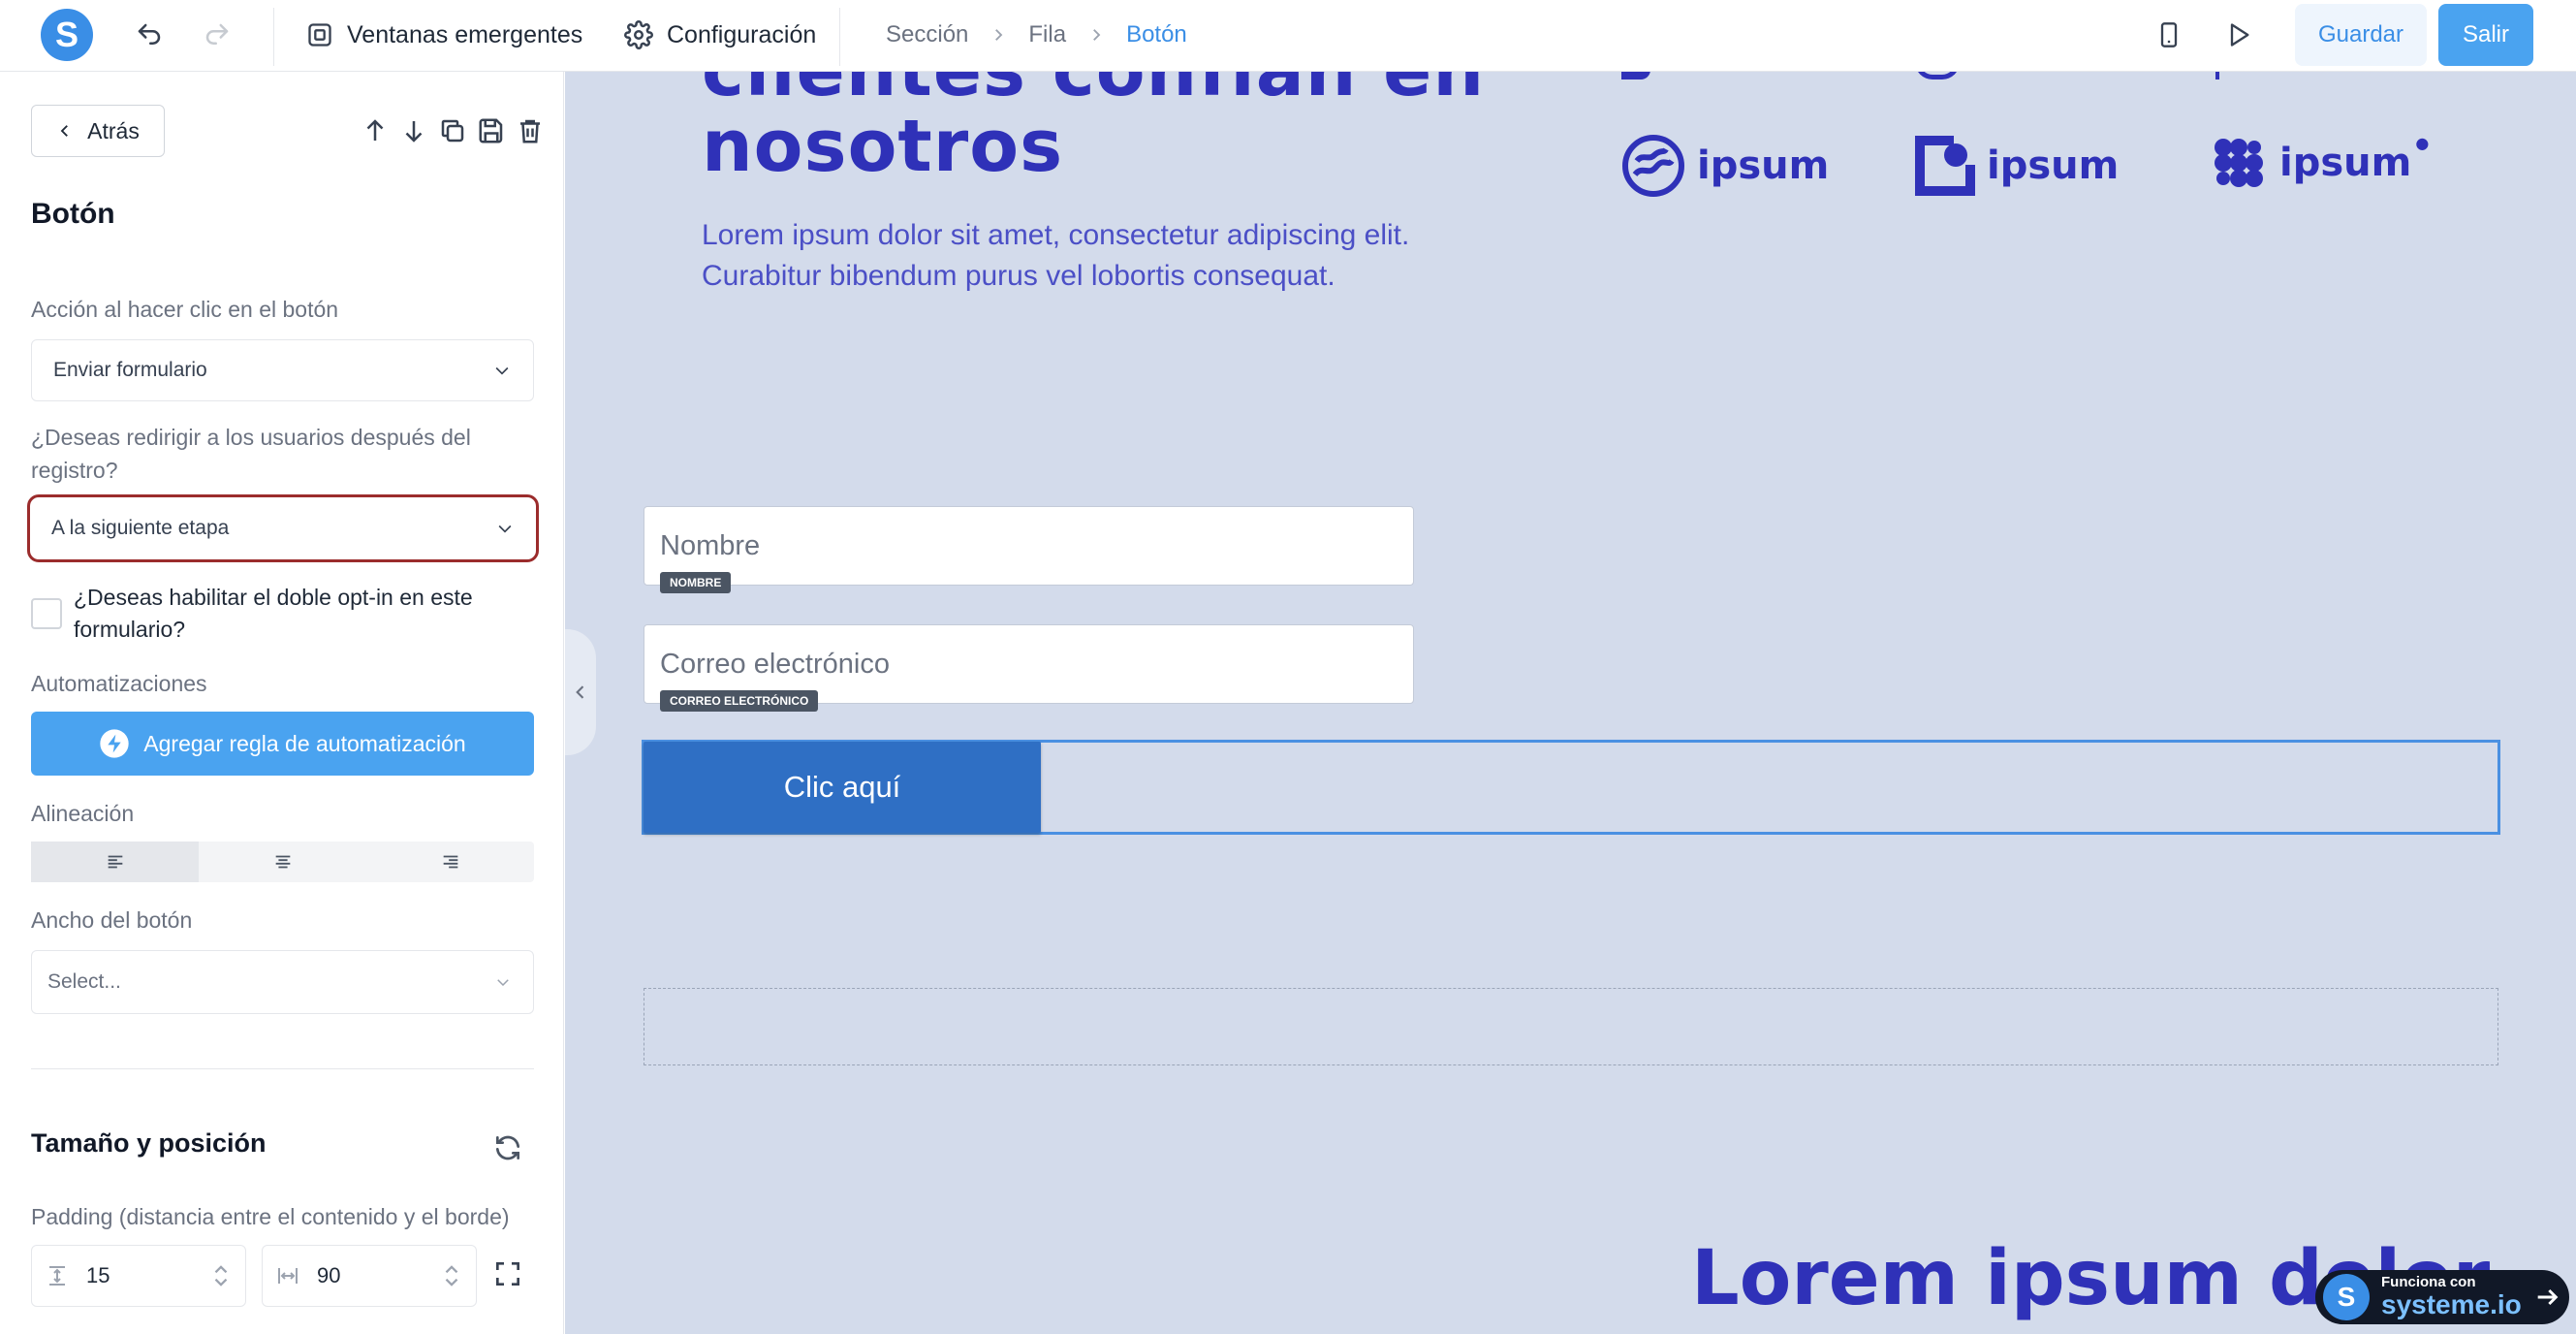 Image resolution: width=2576 pixels, height=1334 pixels. I want to click on arrow-right-icon, so click(2548, 1297).